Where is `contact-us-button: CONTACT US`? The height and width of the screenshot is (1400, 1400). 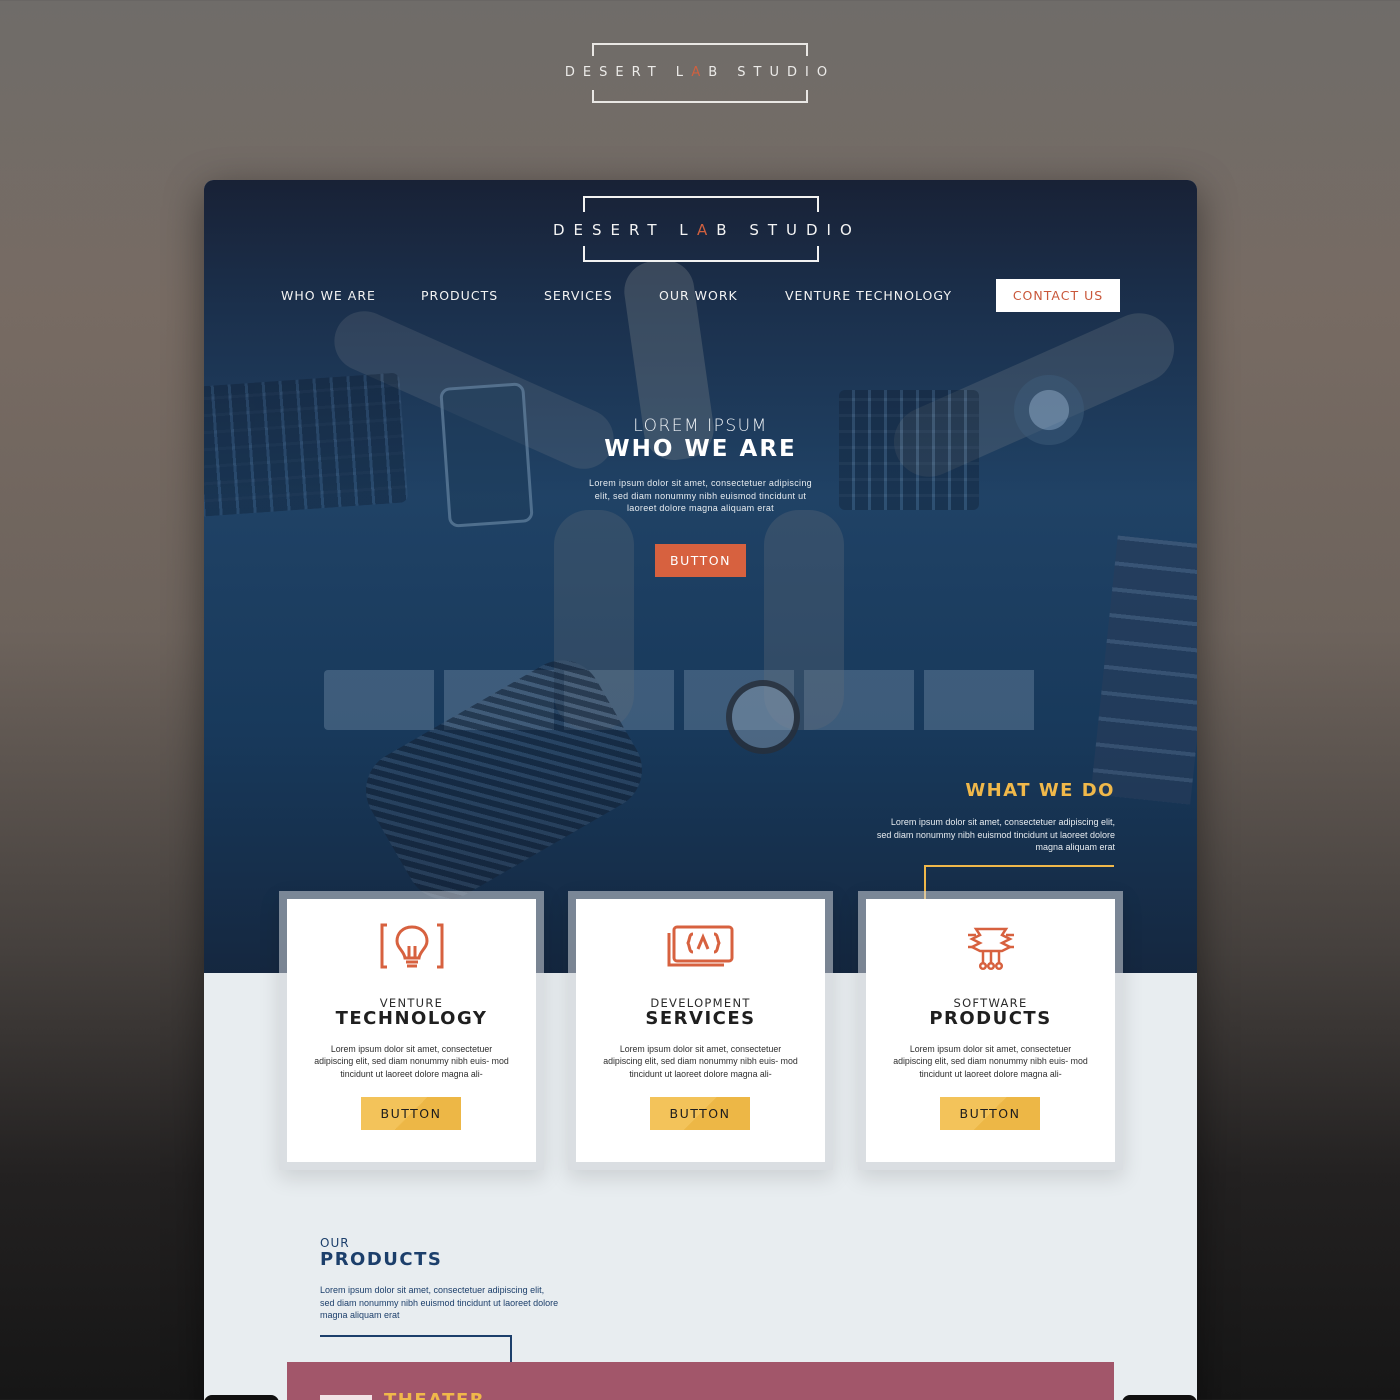 contact-us-button: CONTACT US is located at coordinates (1058, 295).